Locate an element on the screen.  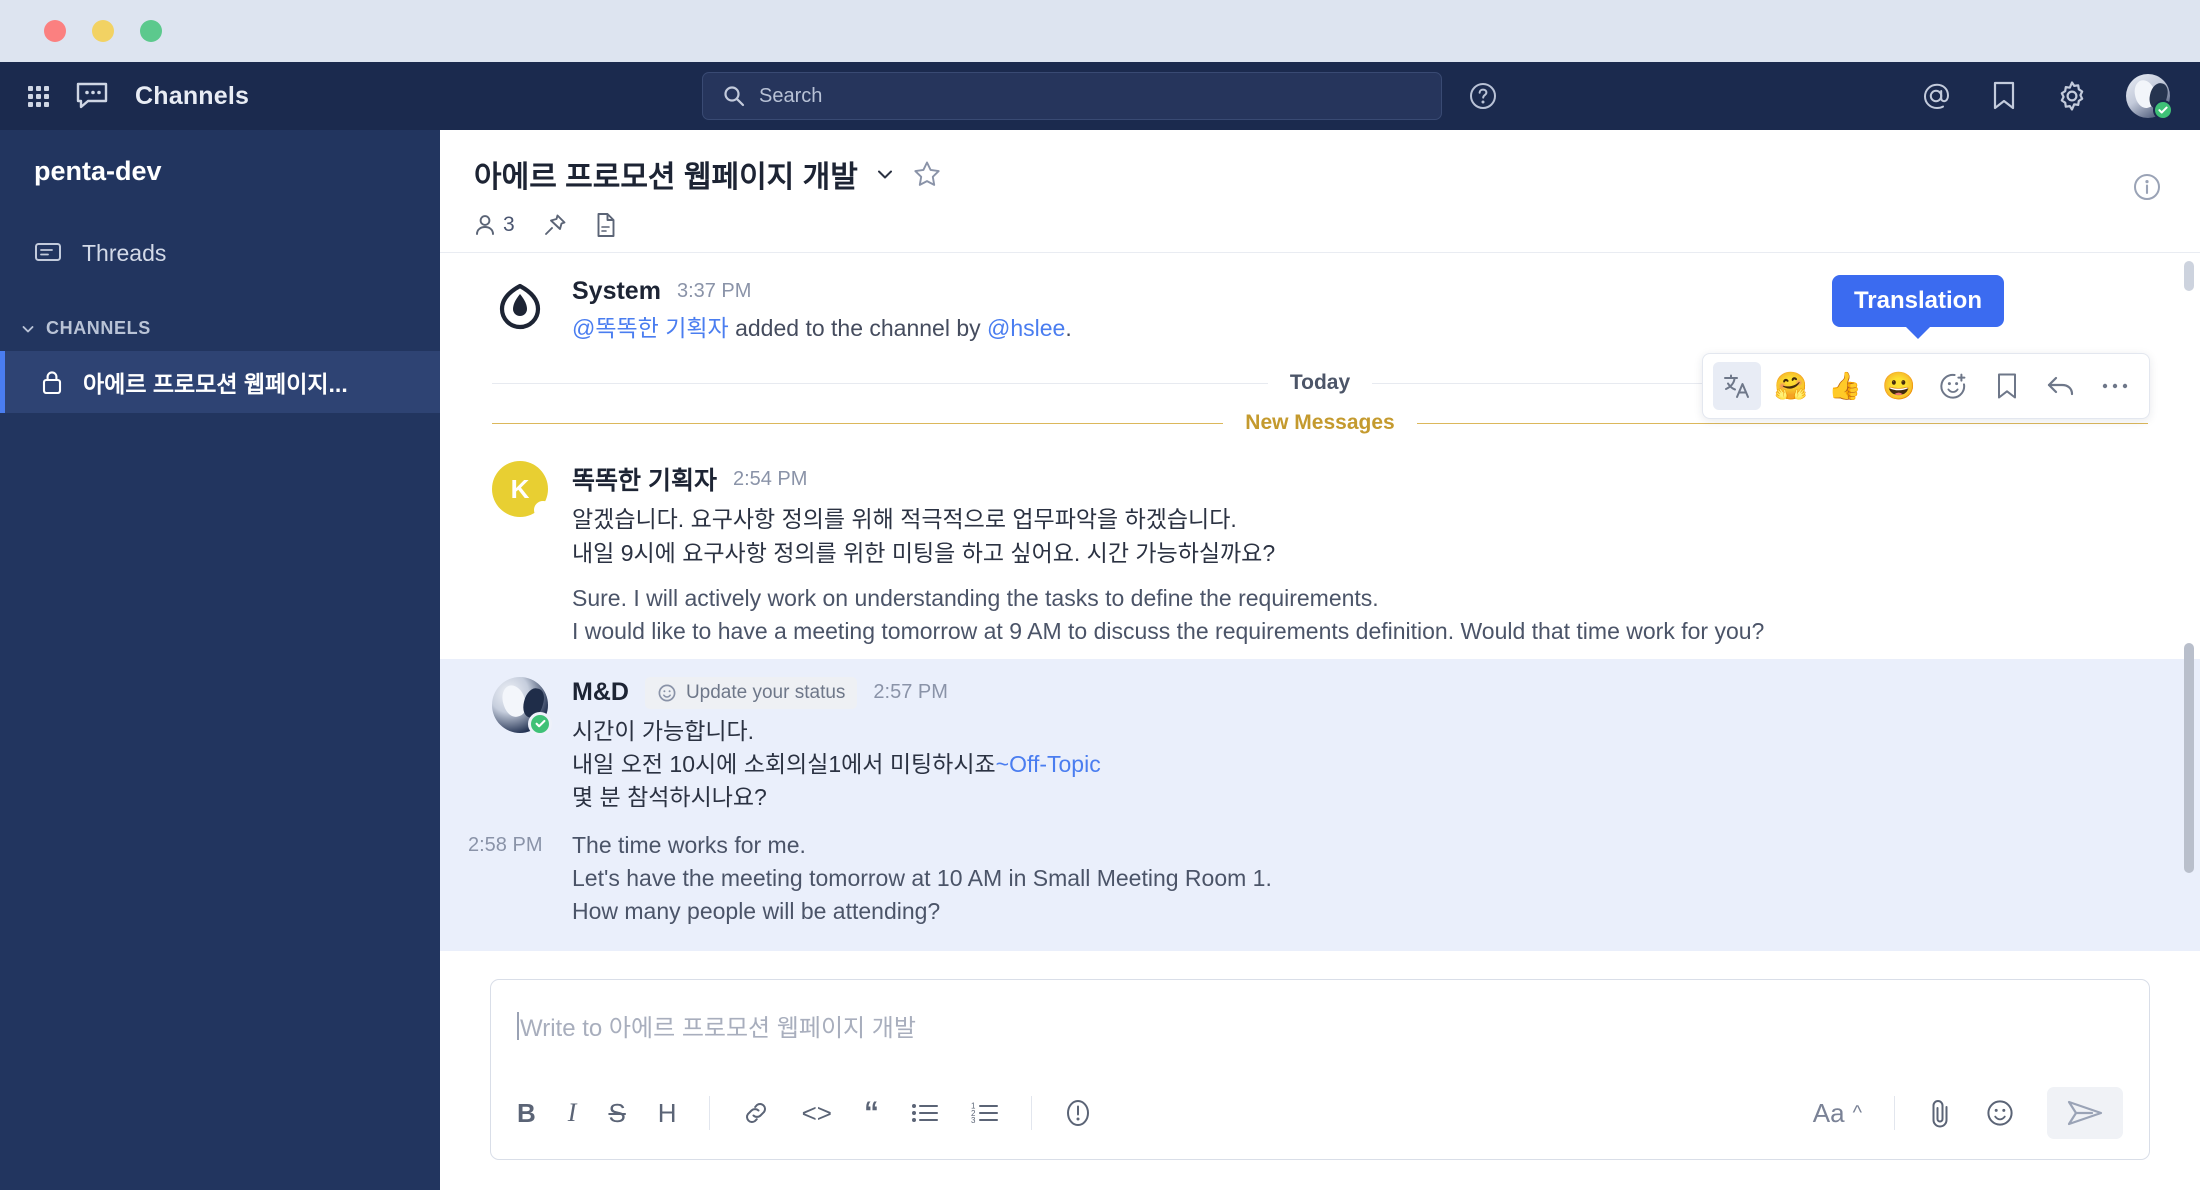
top-navigation-bar: Channels Search is located at coordinates (1100, 96).